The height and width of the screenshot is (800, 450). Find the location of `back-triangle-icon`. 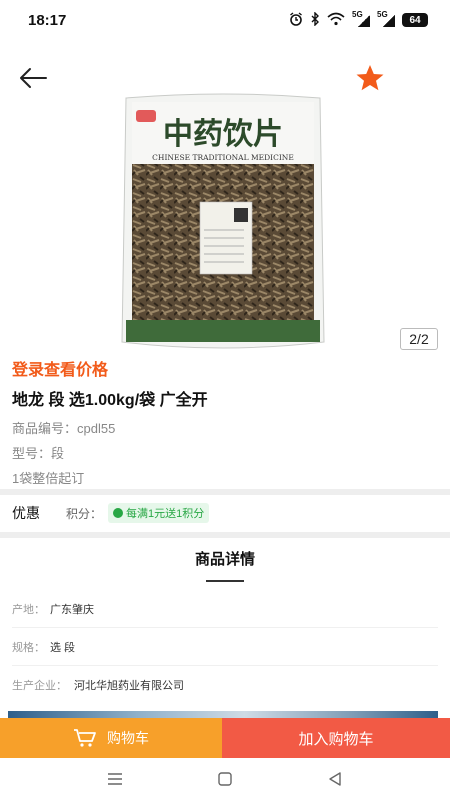

back-triangle-icon is located at coordinates (335, 779).